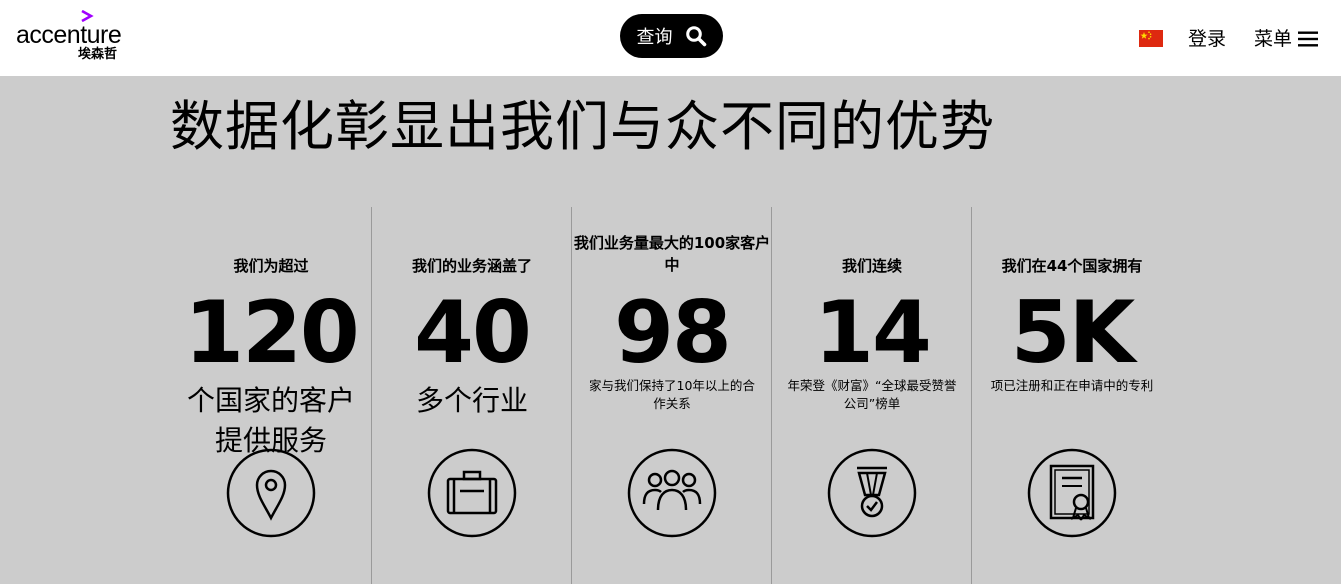 The width and height of the screenshot is (1341, 584). Describe the element at coordinates (872, 493) in the screenshot. I see `medal-icon` at that location.